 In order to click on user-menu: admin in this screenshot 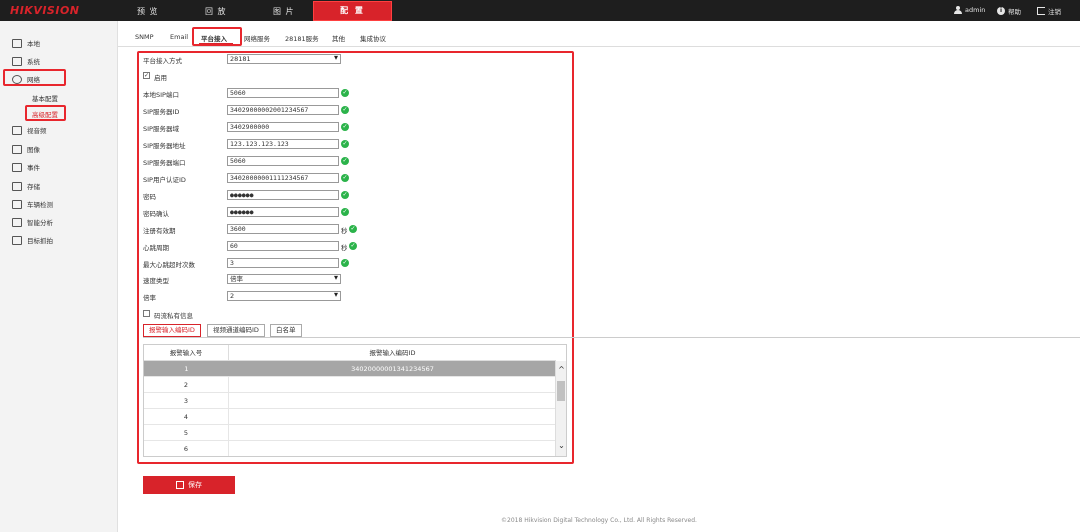, I will do `click(969, 10)`.